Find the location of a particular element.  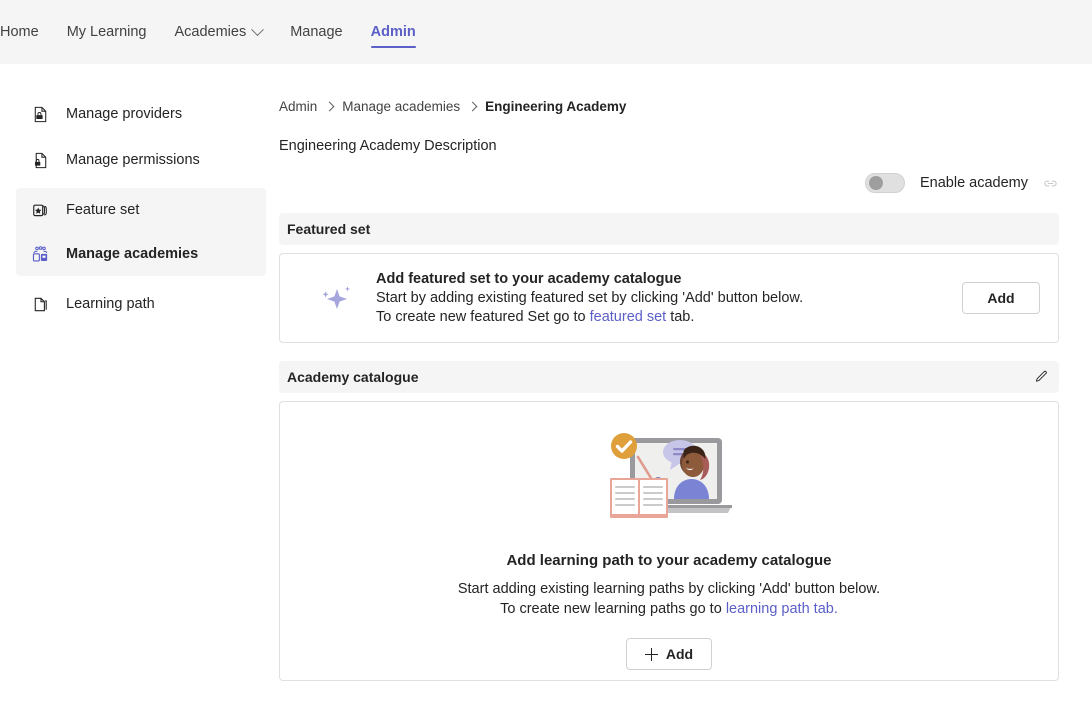

enable-academy-toggle is located at coordinates (884, 183).